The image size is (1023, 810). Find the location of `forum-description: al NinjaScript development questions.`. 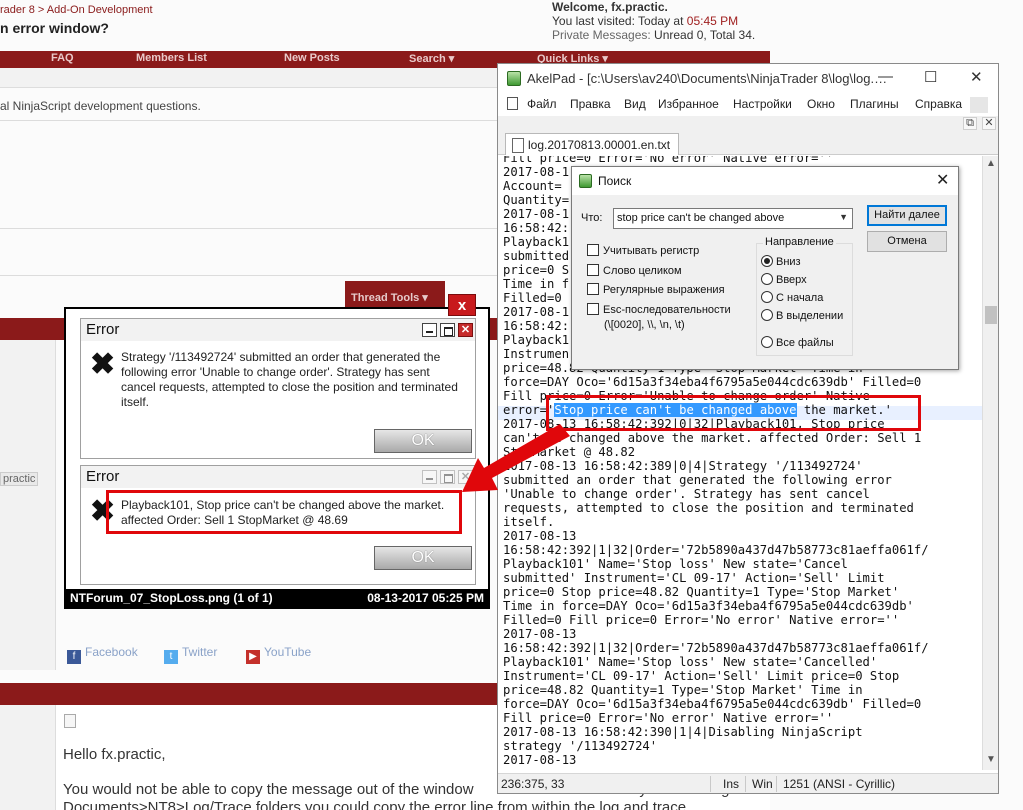

forum-description: al NinjaScript development questions. is located at coordinates (100, 106).